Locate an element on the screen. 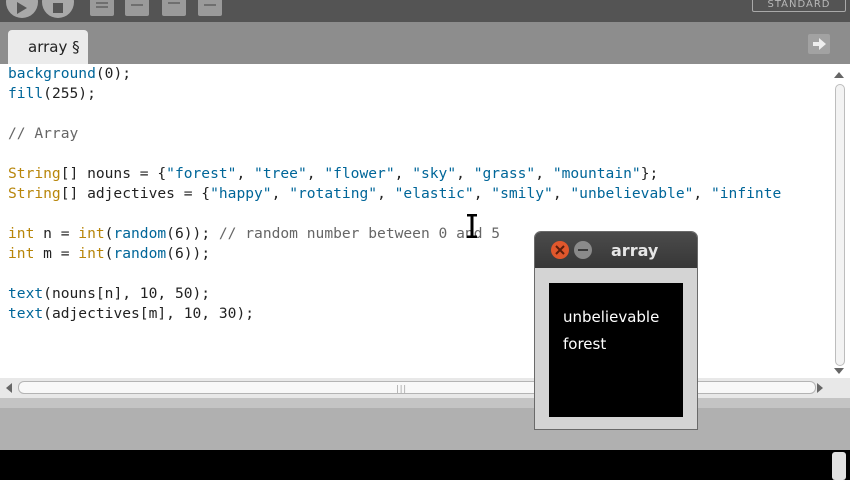  code-token: [] adjectives = { is located at coordinates (135, 193).